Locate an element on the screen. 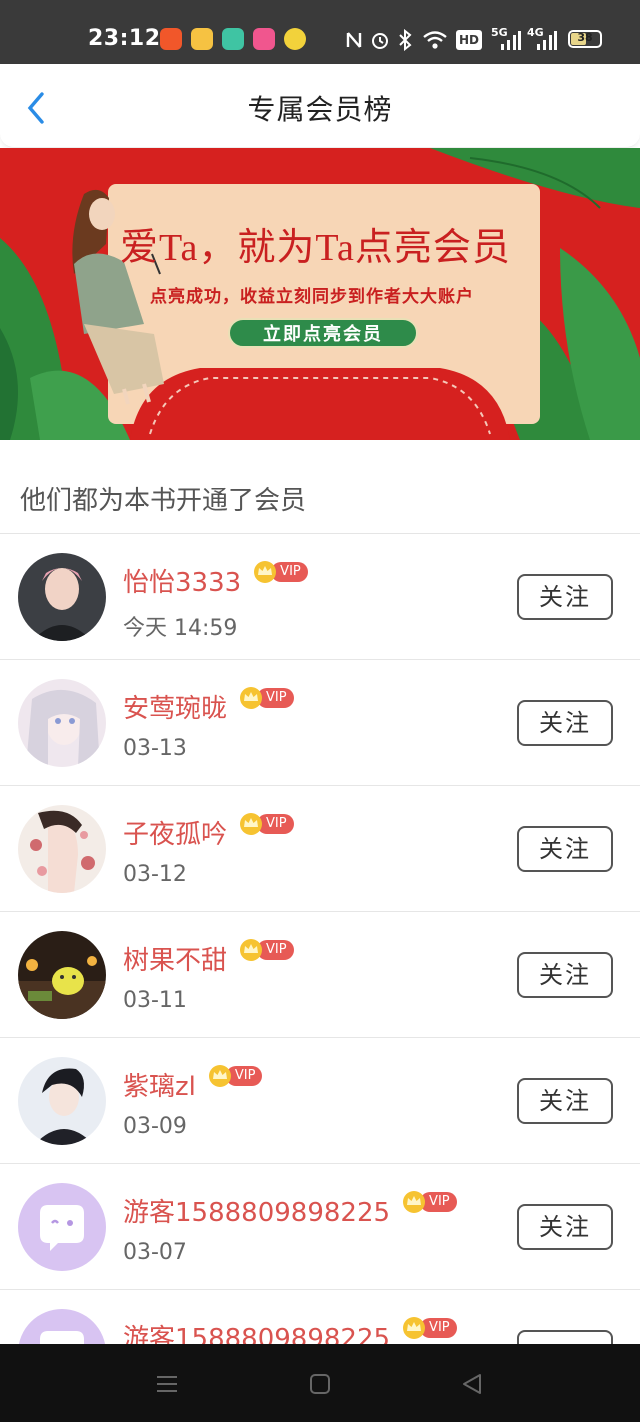  weibo-icon is located at coordinates (202, 39).